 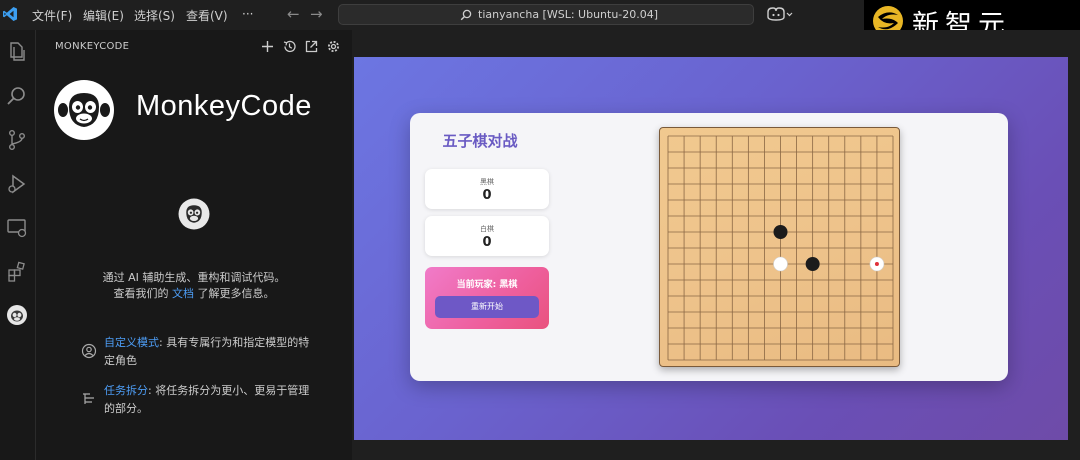 I want to click on white-score-card: 白棋 0, so click(x=487, y=236).